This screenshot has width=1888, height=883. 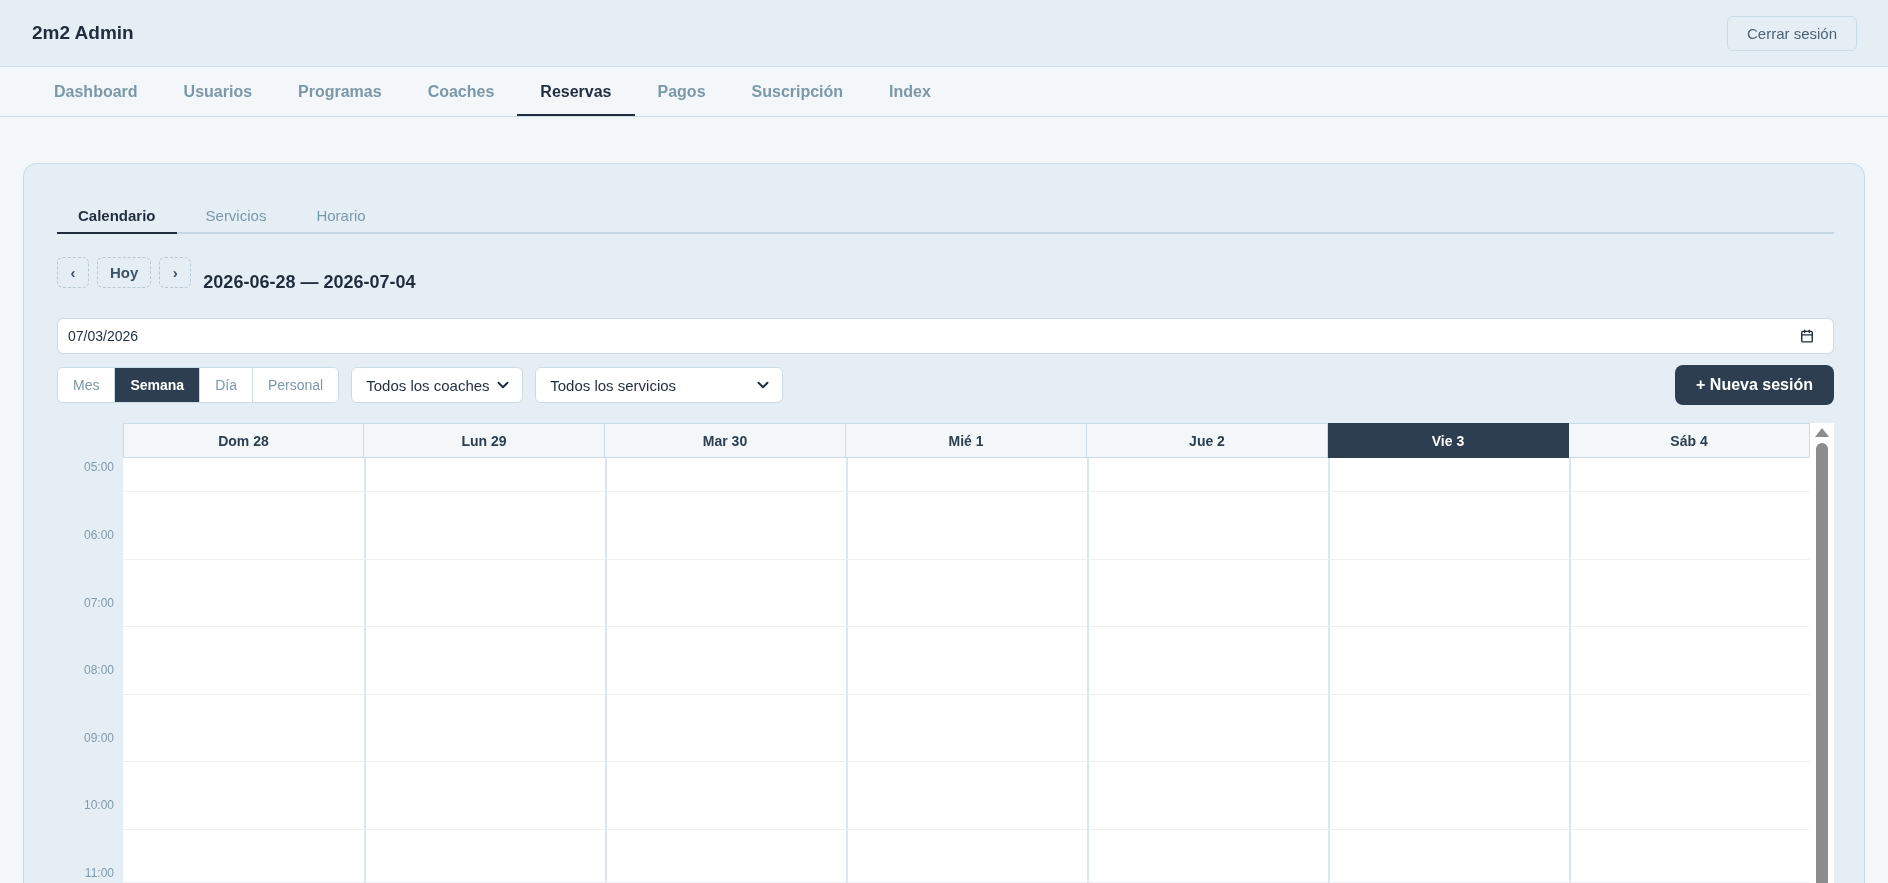 What do you see at coordinates (218, 91) in the screenshot?
I see `nav-tab: Usuarios` at bounding box center [218, 91].